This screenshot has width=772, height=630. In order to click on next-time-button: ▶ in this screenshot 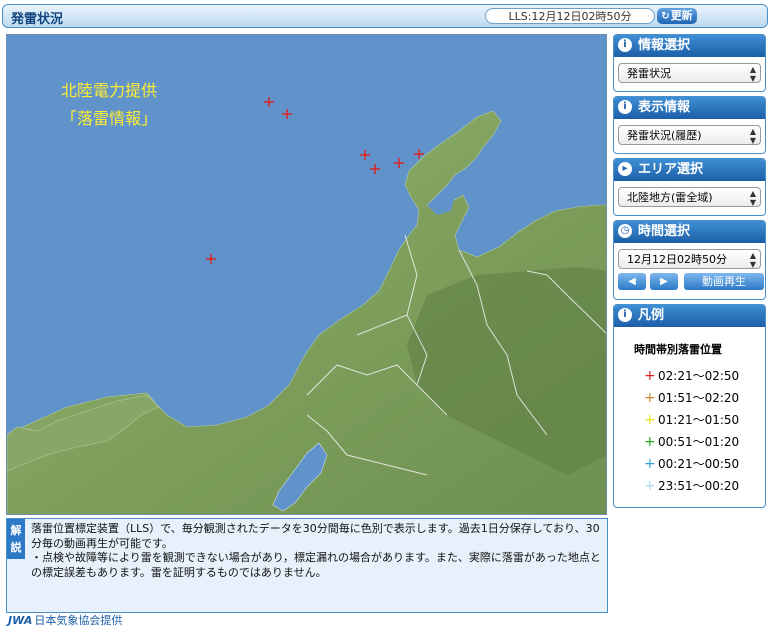, I will do `click(664, 281)`.